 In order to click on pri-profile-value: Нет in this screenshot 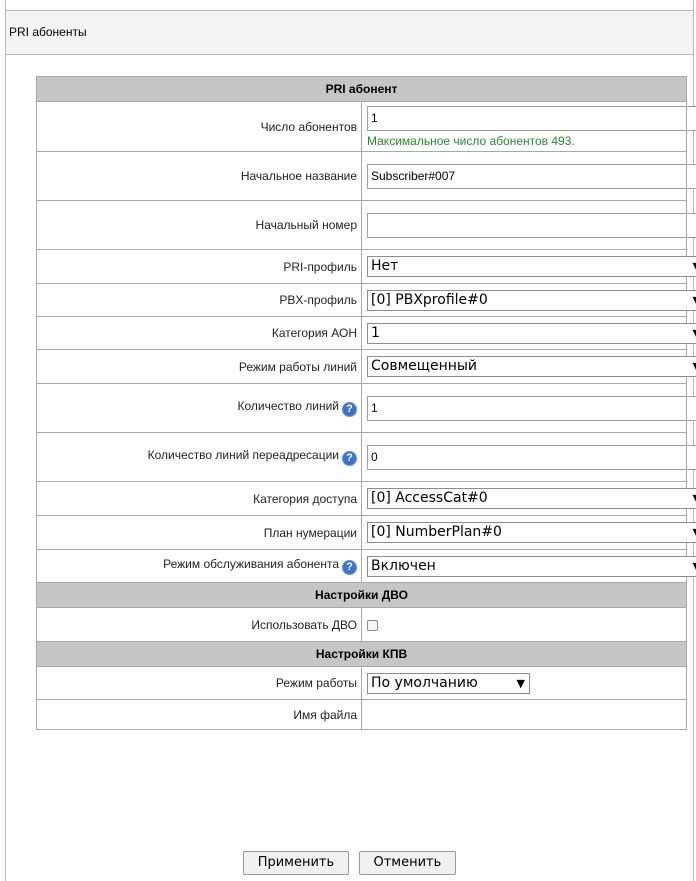, I will do `click(385, 266)`.